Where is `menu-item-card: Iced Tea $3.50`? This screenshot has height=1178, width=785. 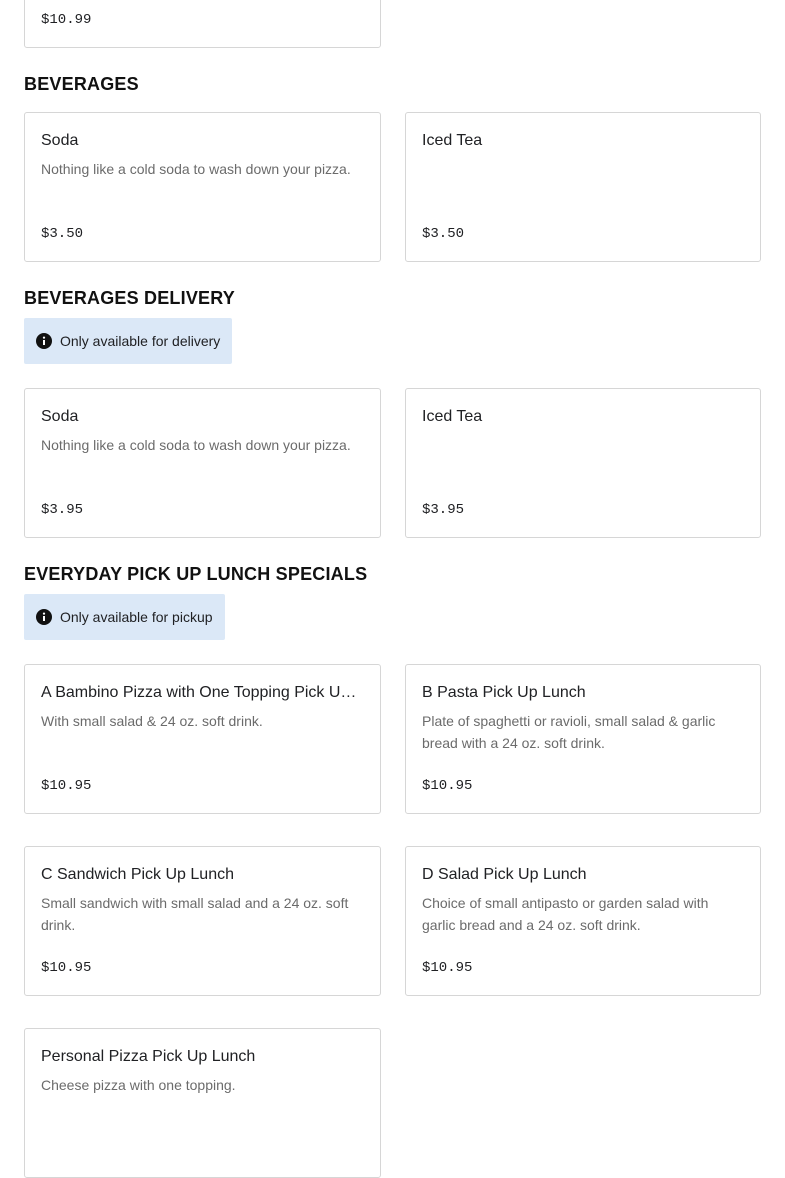
menu-item-card: Iced Tea $3.50 is located at coordinates (583, 187).